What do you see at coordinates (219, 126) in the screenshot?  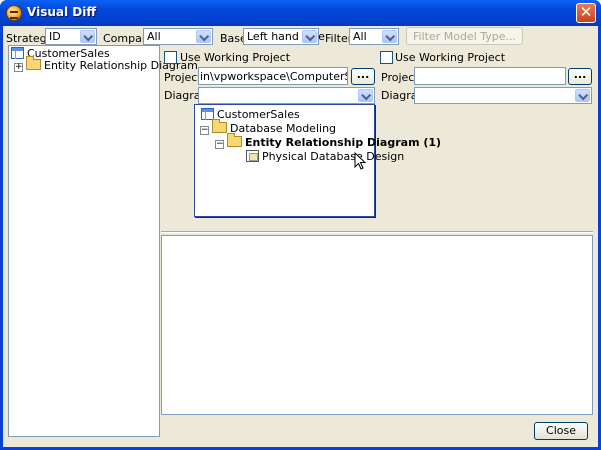 I see `folder-icon` at bounding box center [219, 126].